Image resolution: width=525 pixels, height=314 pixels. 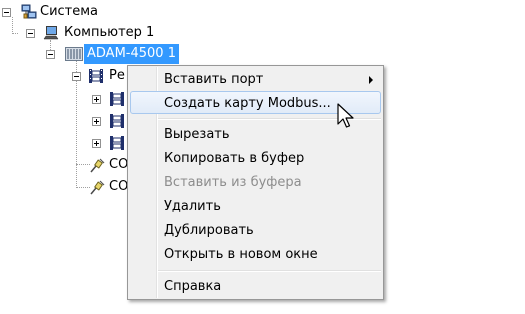 I want to click on menu-item-label: Дублировать, so click(x=209, y=230).